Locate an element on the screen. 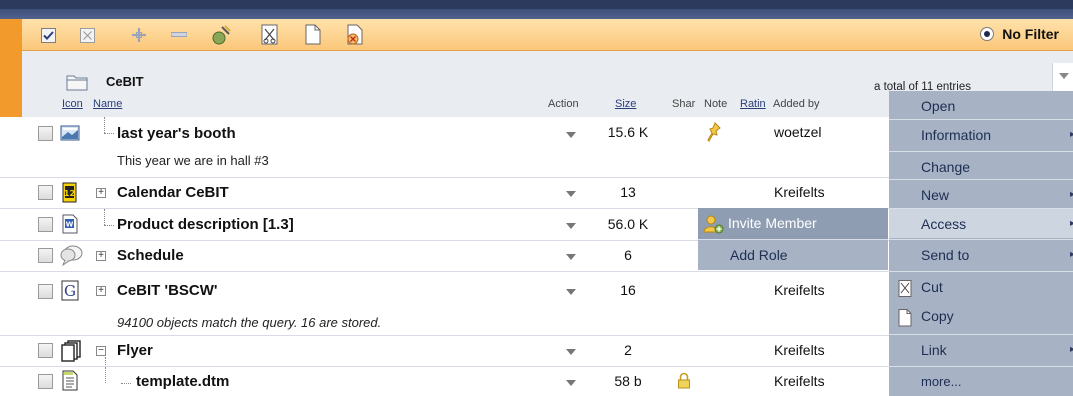 This screenshot has width=1073, height=396. item-name: CeBIT 'BSCW' is located at coordinates (167, 290).